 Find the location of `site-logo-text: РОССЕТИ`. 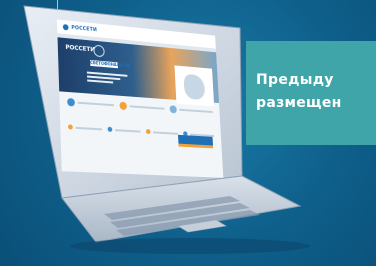

site-logo-text: РОССЕТИ is located at coordinates (84, 29).